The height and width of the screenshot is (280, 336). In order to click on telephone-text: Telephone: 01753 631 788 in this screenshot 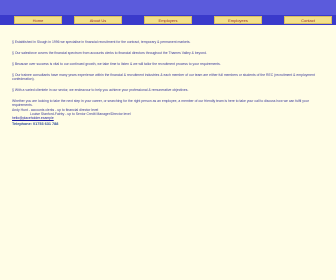, I will do `click(35, 124)`.